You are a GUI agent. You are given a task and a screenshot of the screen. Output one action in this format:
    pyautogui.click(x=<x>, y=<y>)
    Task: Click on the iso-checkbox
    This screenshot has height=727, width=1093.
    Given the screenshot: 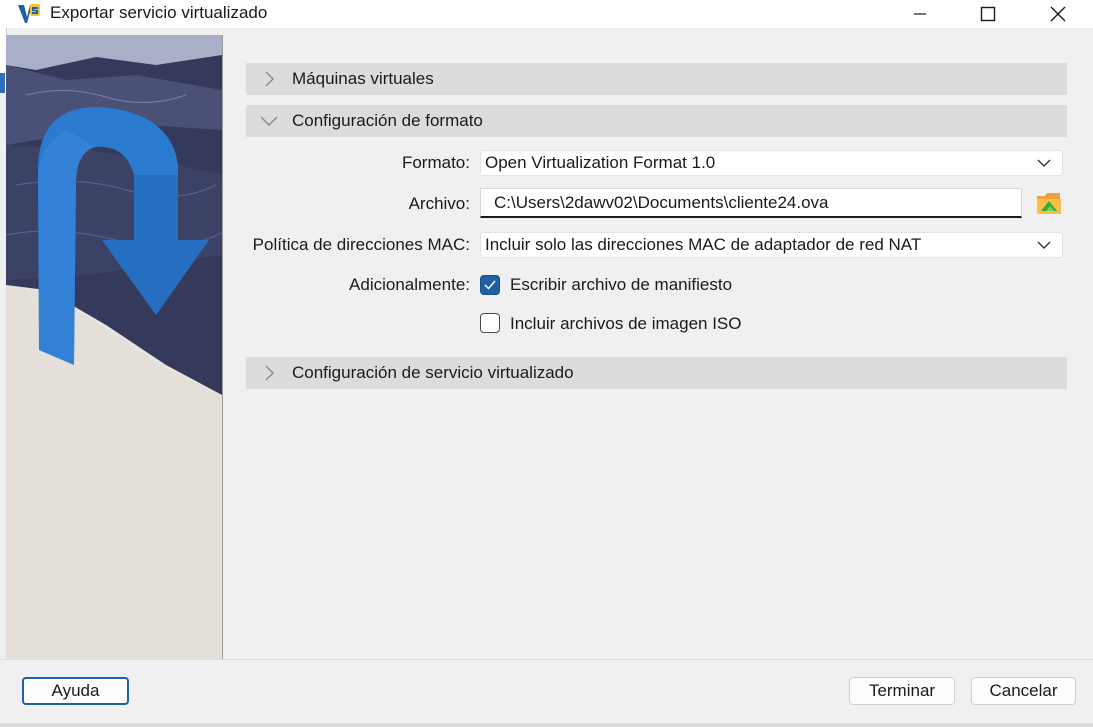 What is the action you would take?
    pyautogui.click(x=490, y=323)
    